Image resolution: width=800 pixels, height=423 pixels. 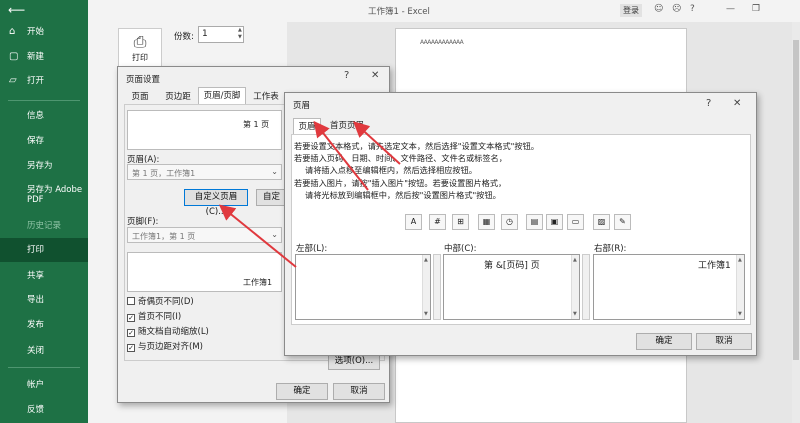 What do you see at coordinates (257, 236) in the screenshot?
I see `arrow-to-custom-header` at bounding box center [257, 236].